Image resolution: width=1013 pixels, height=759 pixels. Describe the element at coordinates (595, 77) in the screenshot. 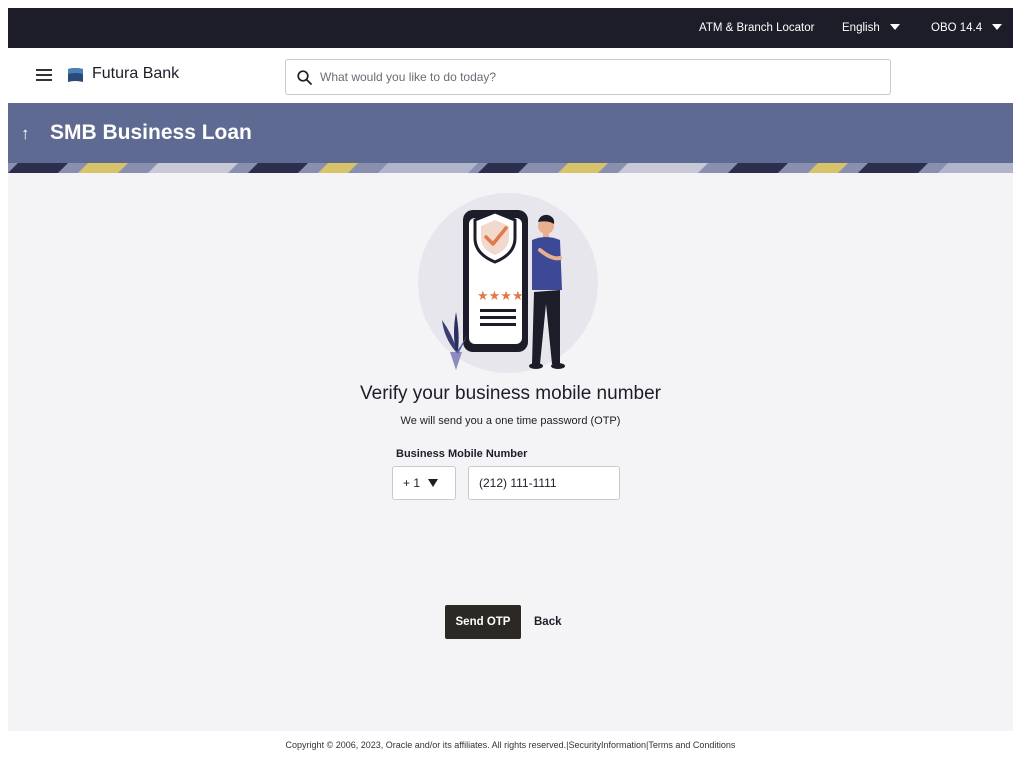

I see `search-input` at that location.